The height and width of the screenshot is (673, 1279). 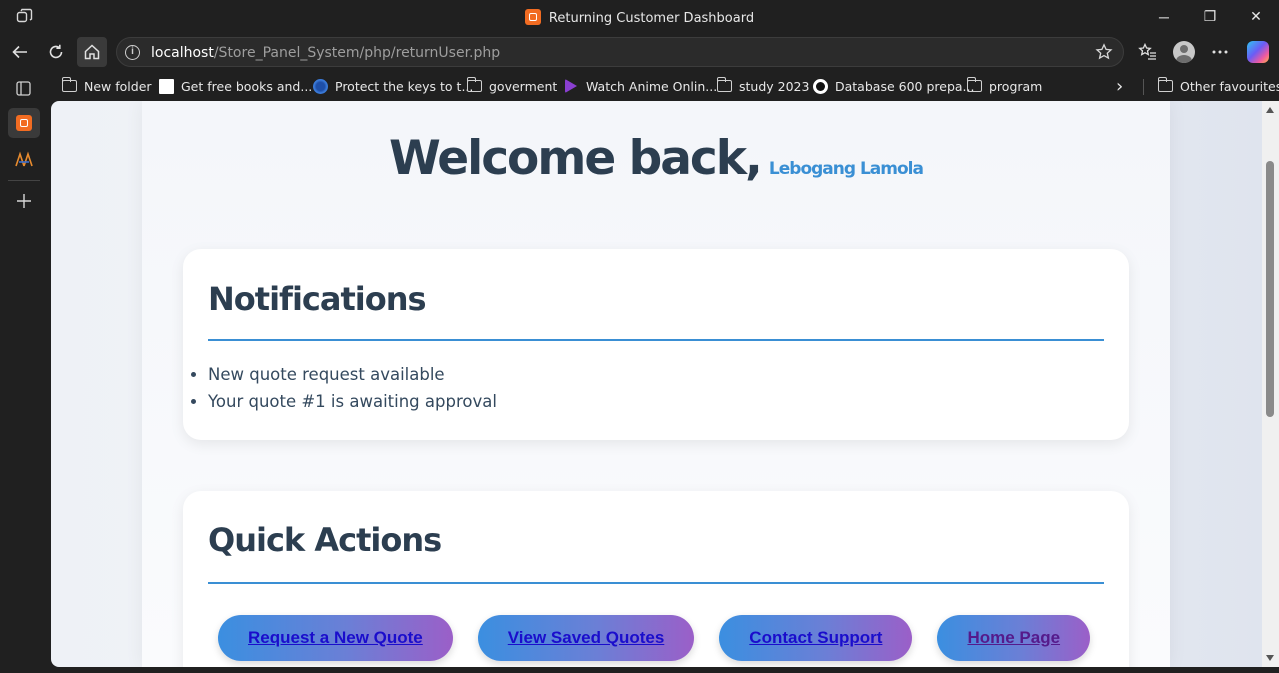 I want to click on home-button, so click(x=92, y=52).